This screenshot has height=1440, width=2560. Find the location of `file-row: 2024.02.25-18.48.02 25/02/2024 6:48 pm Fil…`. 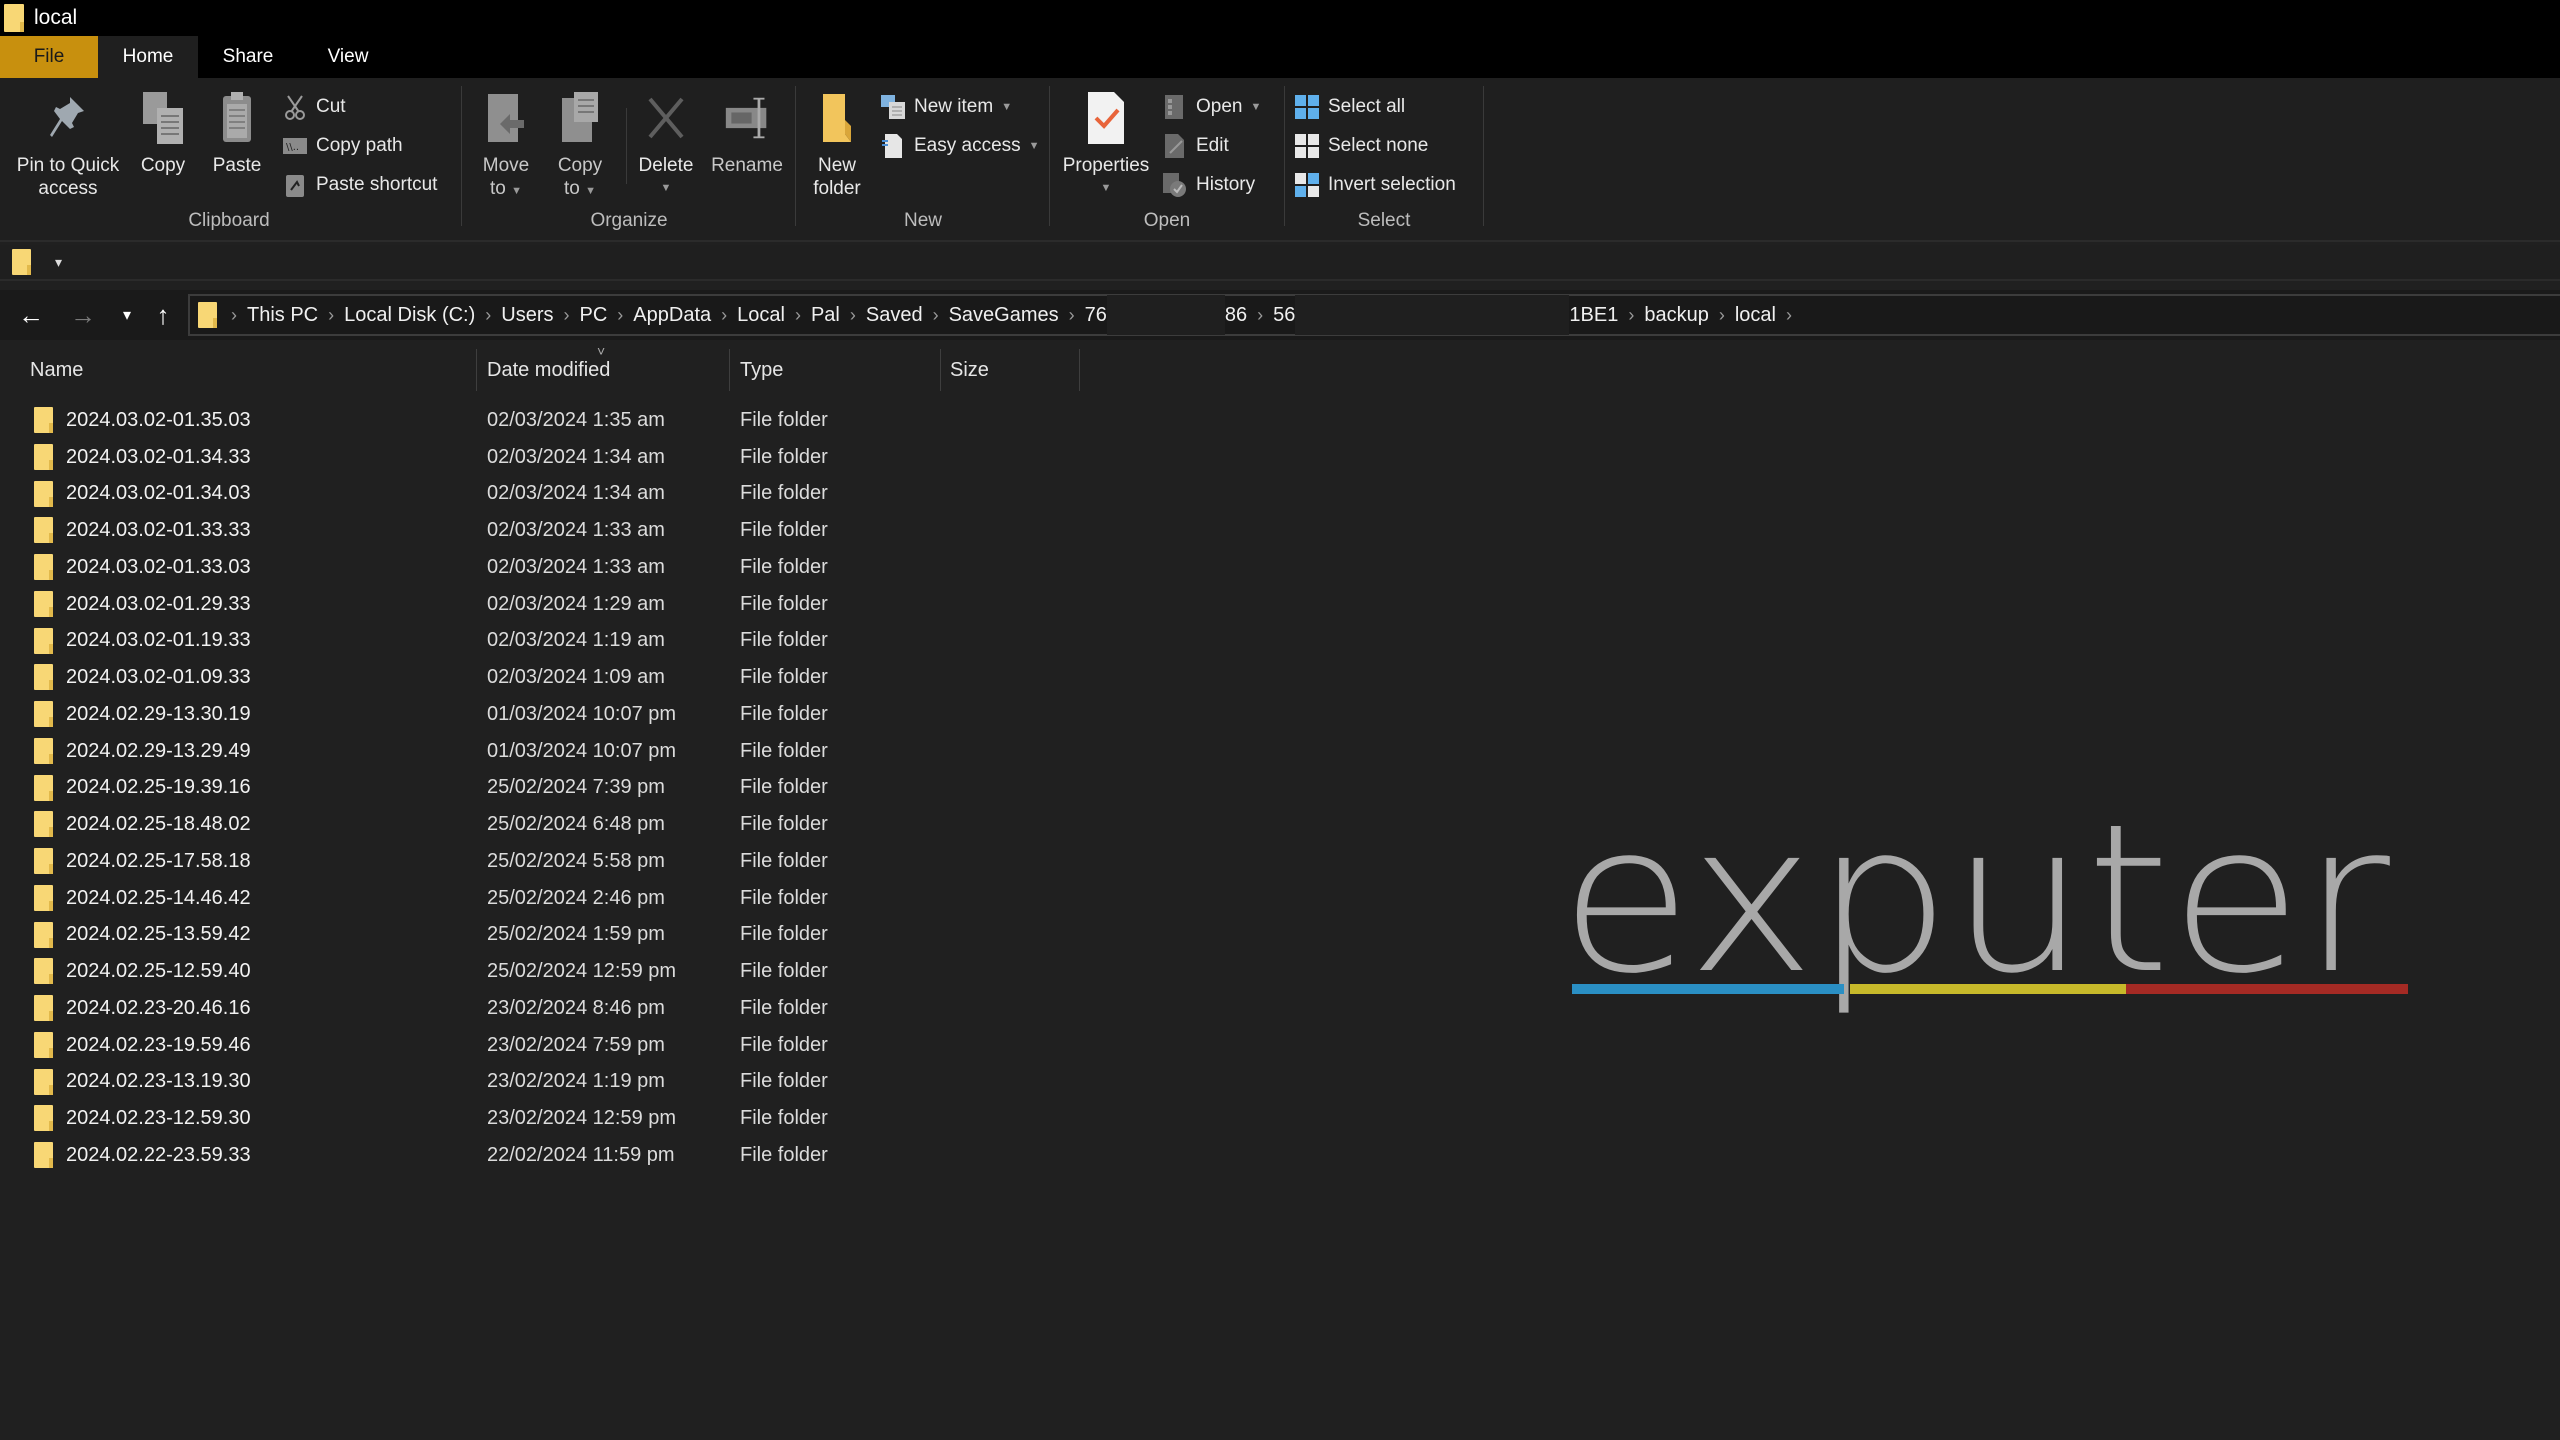

file-row: 2024.02.25-18.48.02 25/02/2024 6:48 pm Fil… is located at coordinates (550, 824).